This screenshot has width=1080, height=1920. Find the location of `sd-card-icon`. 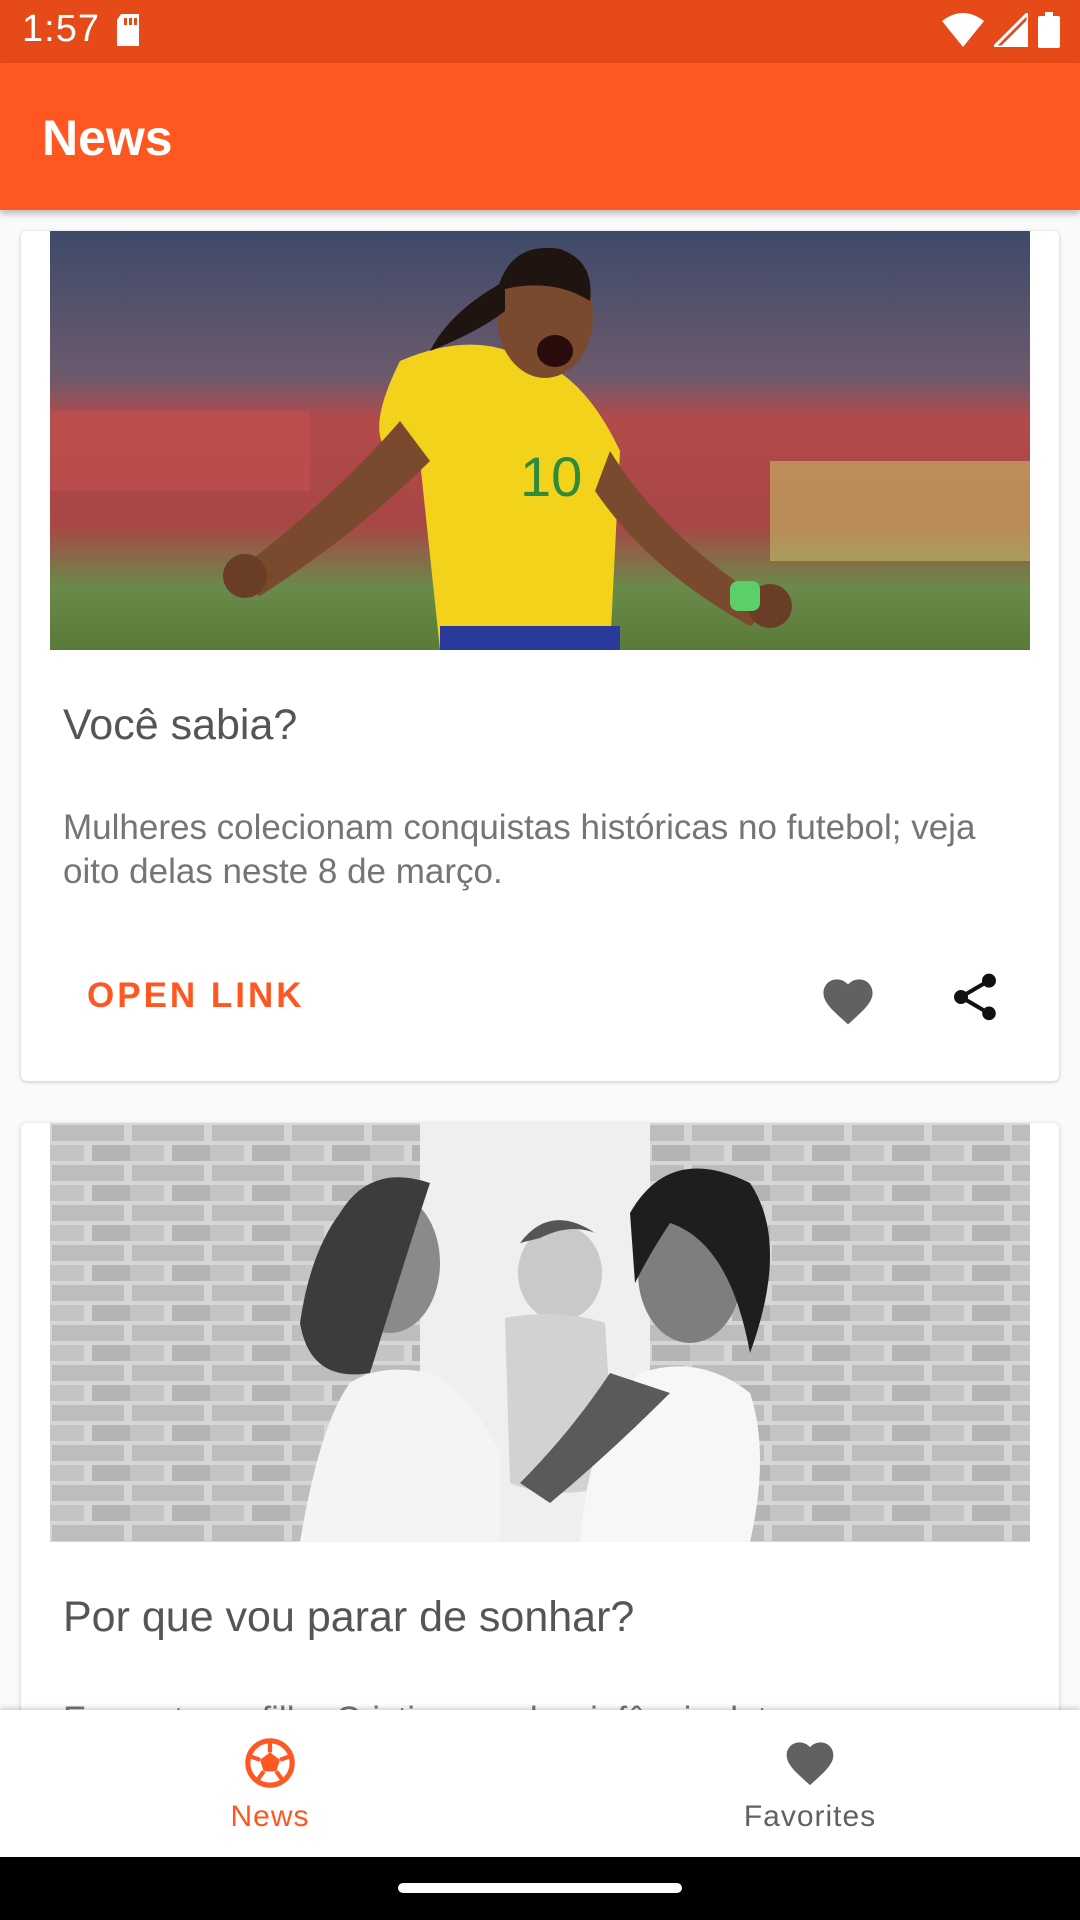

sd-card-icon is located at coordinates (128, 32).